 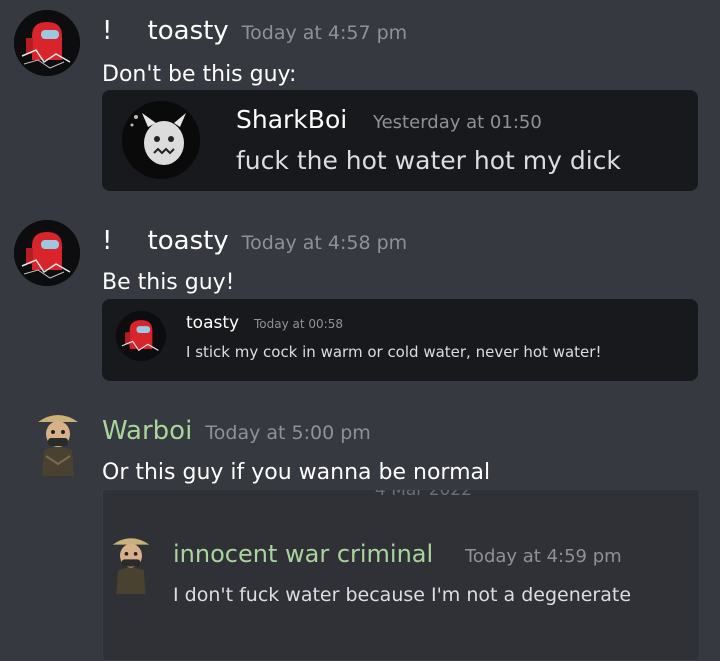 I want to click on crewmate-avatar, so click(x=141, y=336).